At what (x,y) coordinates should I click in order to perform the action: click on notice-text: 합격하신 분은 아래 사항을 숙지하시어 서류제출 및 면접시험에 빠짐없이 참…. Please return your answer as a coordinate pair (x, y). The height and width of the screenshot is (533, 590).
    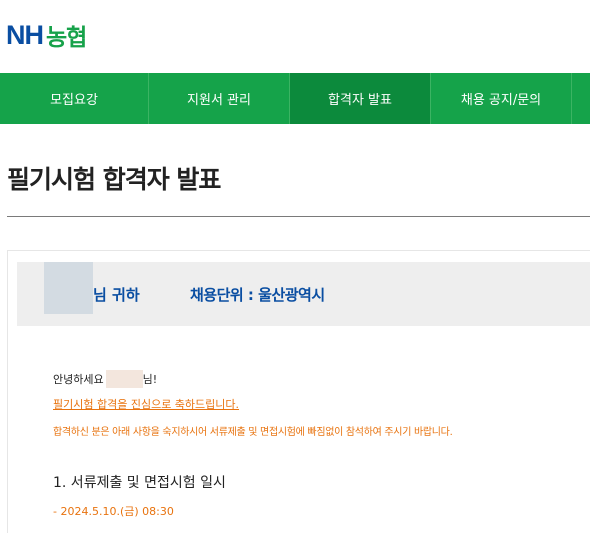
    Looking at the image, I should click on (253, 432).